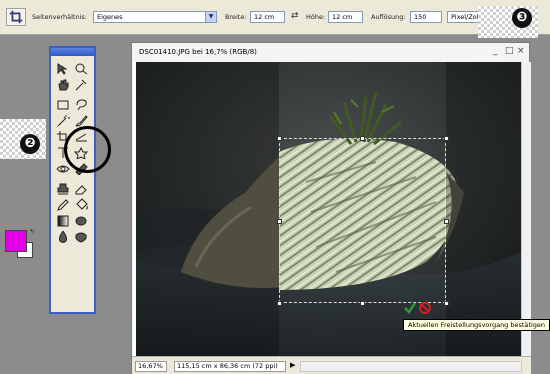 Image resolution: width=550 pixels, height=374 pixels. I want to click on lasso-icon, so click(81, 105).